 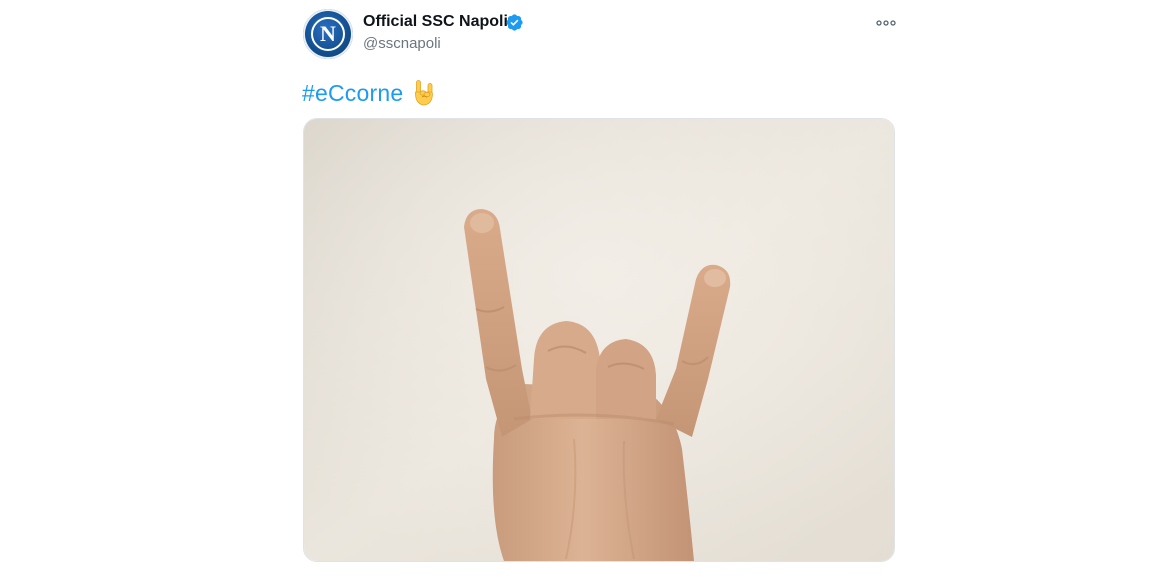 I want to click on author-handle: @sscnapoli, so click(x=402, y=43).